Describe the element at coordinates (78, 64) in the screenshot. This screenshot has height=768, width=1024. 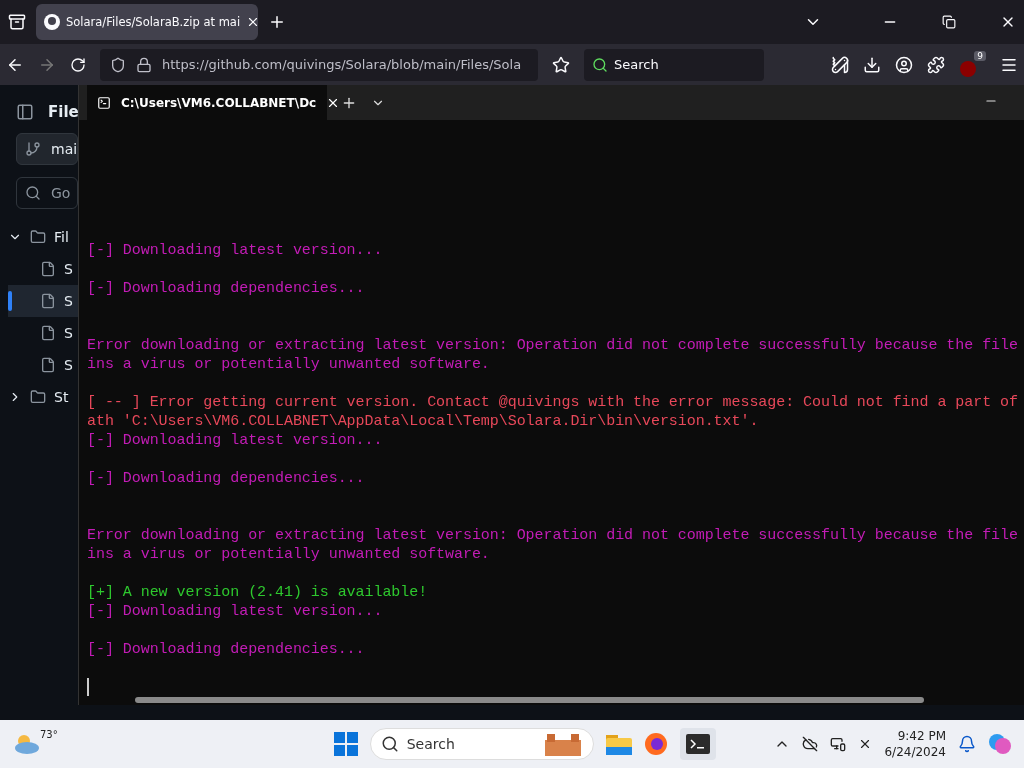
I see `reload-icon` at that location.